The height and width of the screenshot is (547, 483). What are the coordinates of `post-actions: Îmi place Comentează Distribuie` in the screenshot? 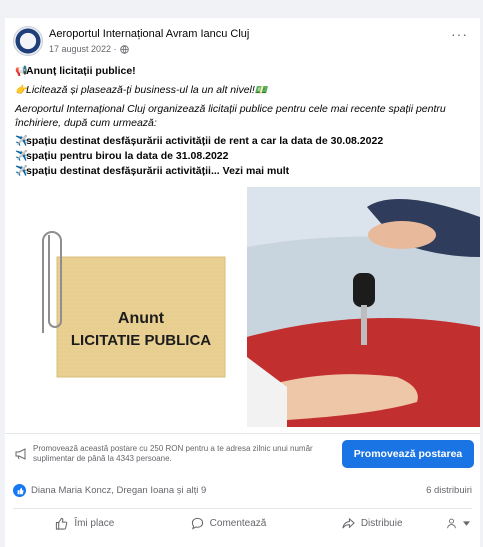 It's located at (242, 523).